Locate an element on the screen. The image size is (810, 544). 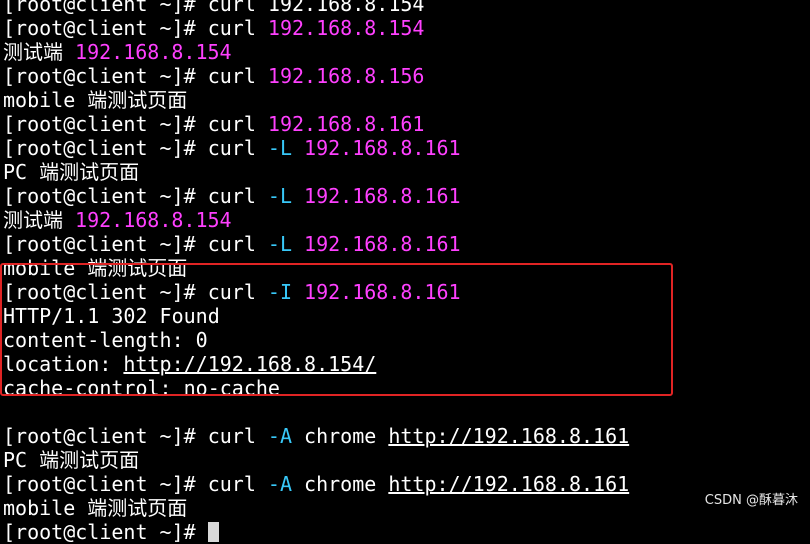
command-line: [root@client ~]# curl 192.168.8.161 is located at coordinates (405, 124).